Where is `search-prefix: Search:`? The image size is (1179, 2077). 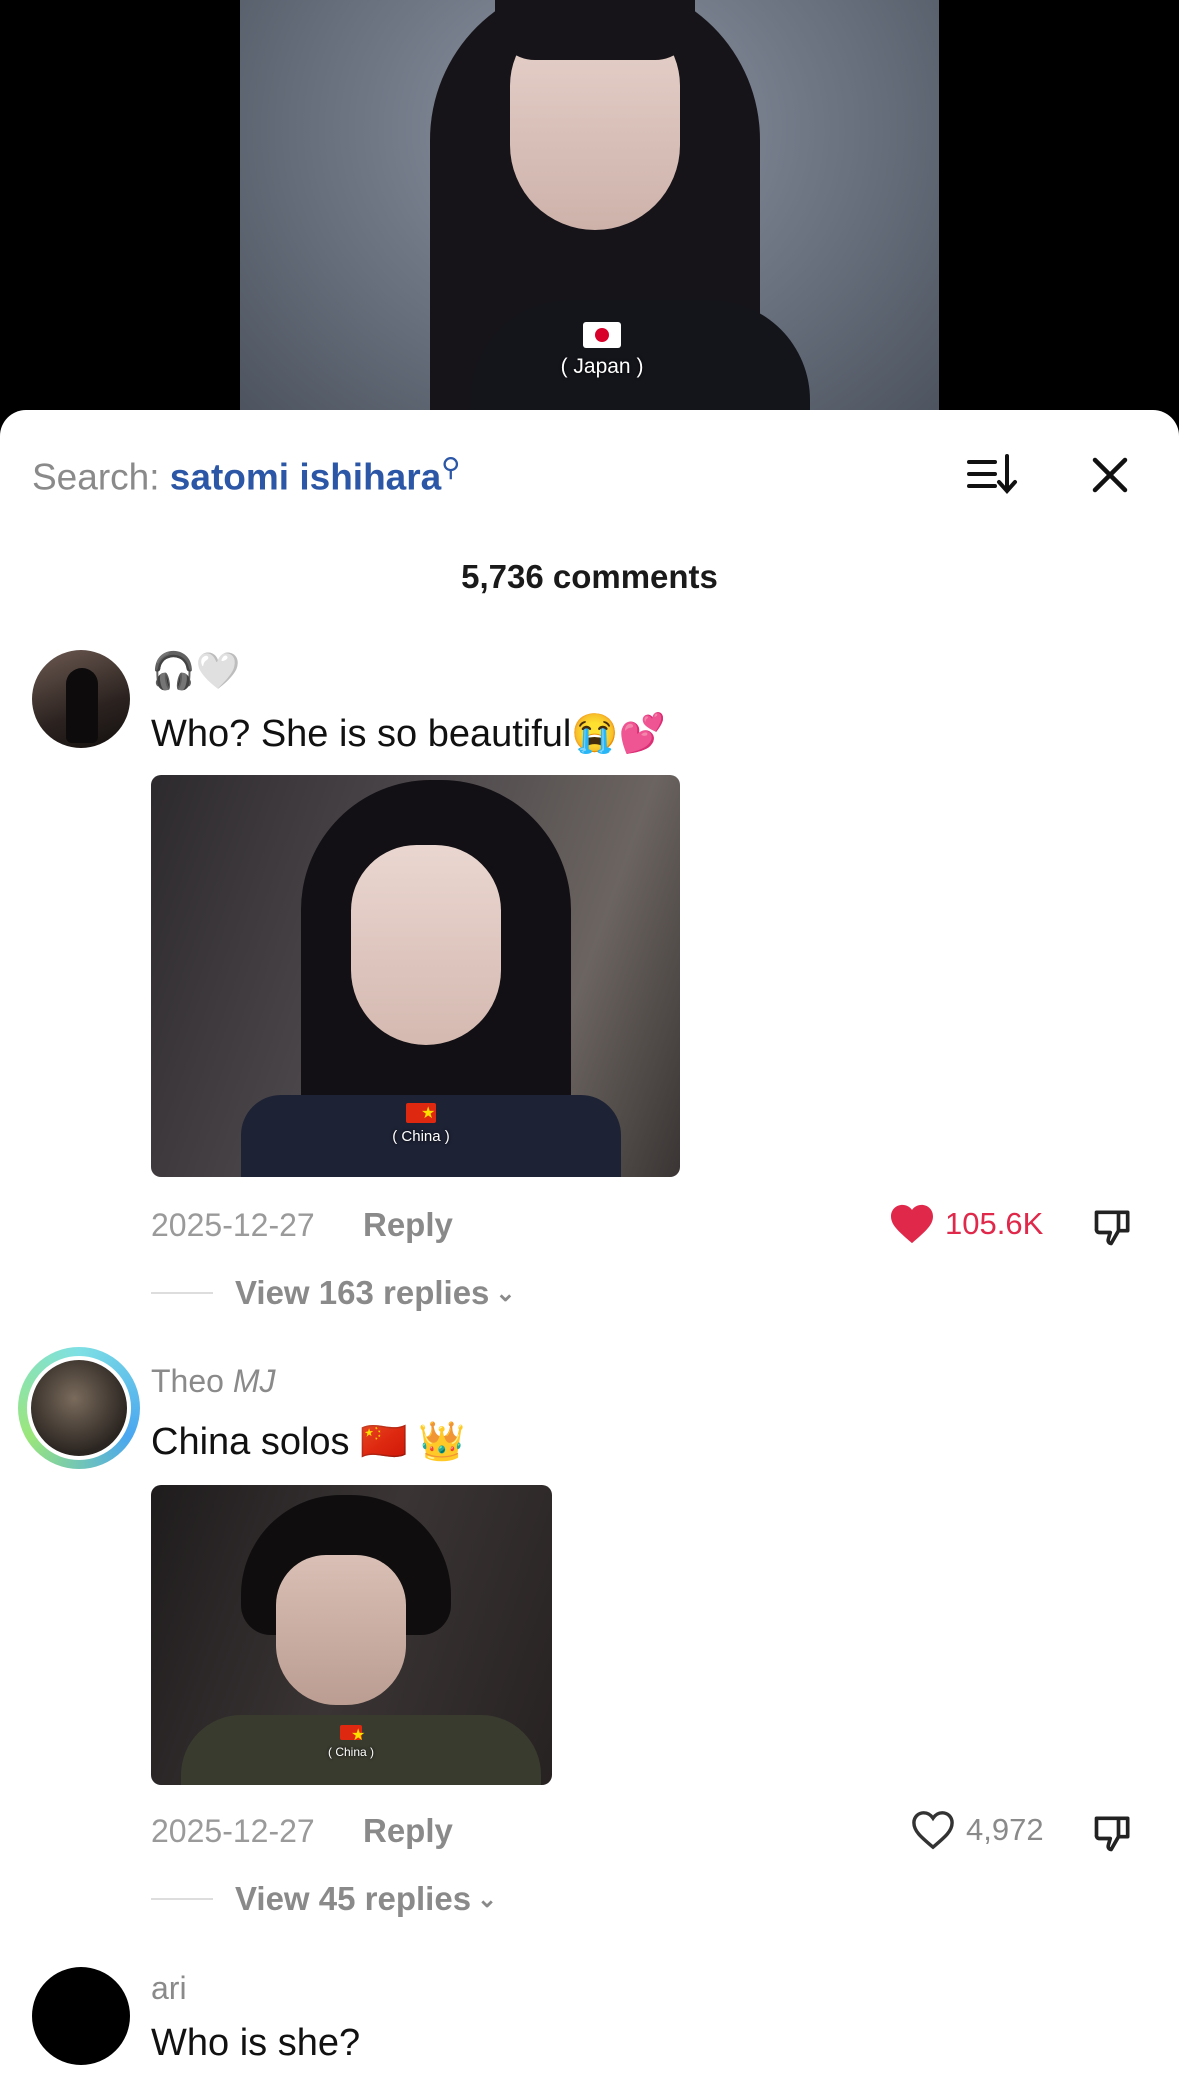 search-prefix: Search: is located at coordinates (96, 477).